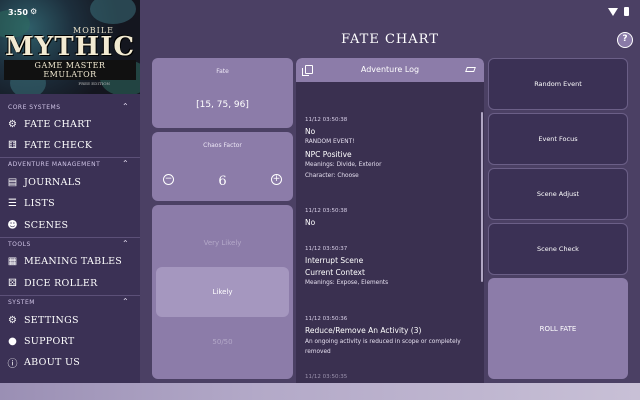 The height and width of the screenshot is (400, 640). I want to click on sidebar-item-fate-check: ⚅ FATE CHECK, so click(71, 145).